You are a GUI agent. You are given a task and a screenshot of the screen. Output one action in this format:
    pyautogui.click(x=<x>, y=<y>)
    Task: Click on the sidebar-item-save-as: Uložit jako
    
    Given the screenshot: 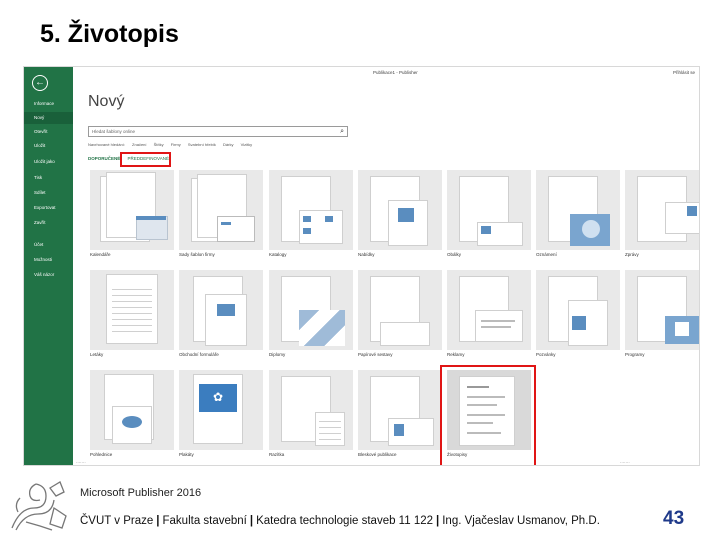 What is the action you would take?
    pyautogui.click(x=48, y=162)
    